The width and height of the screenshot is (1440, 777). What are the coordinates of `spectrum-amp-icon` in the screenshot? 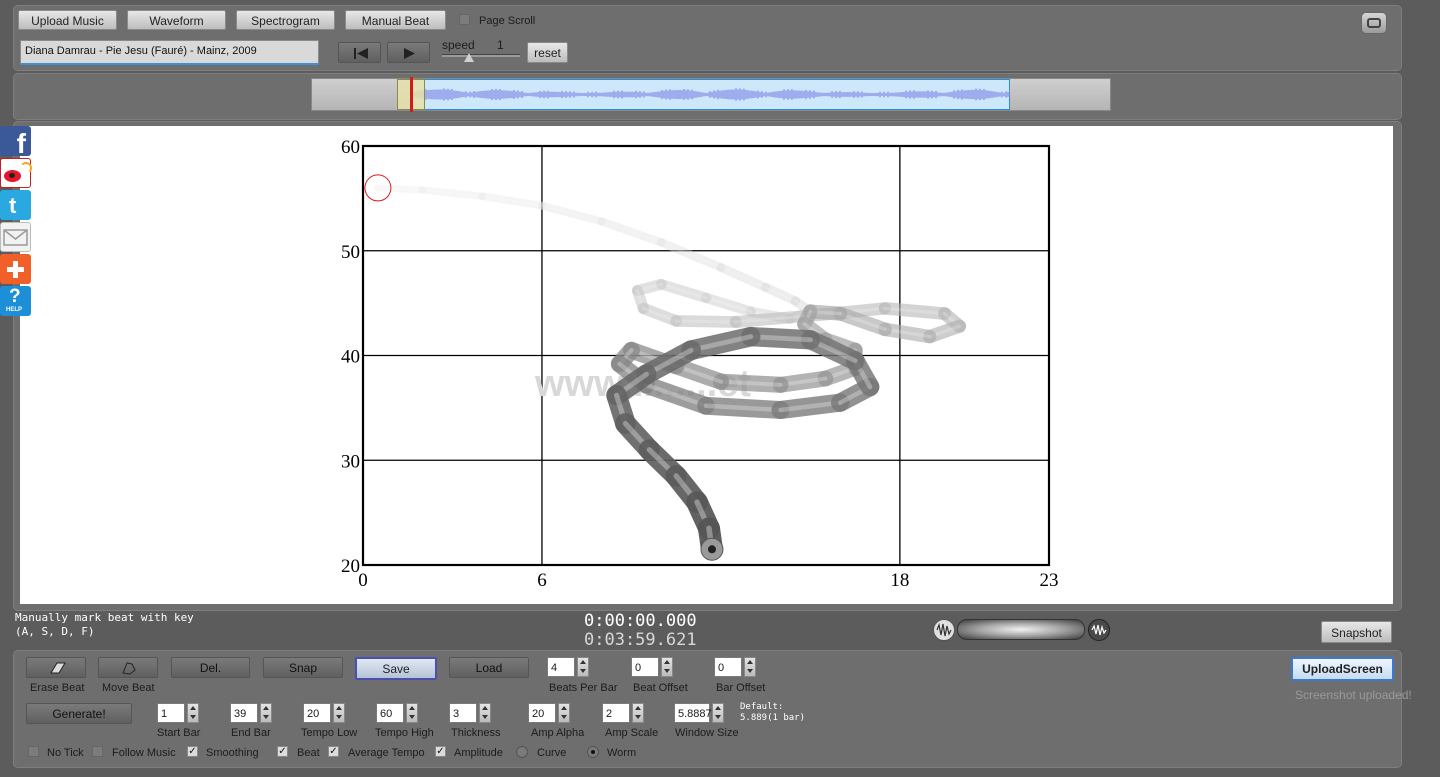 It's located at (1099, 630).